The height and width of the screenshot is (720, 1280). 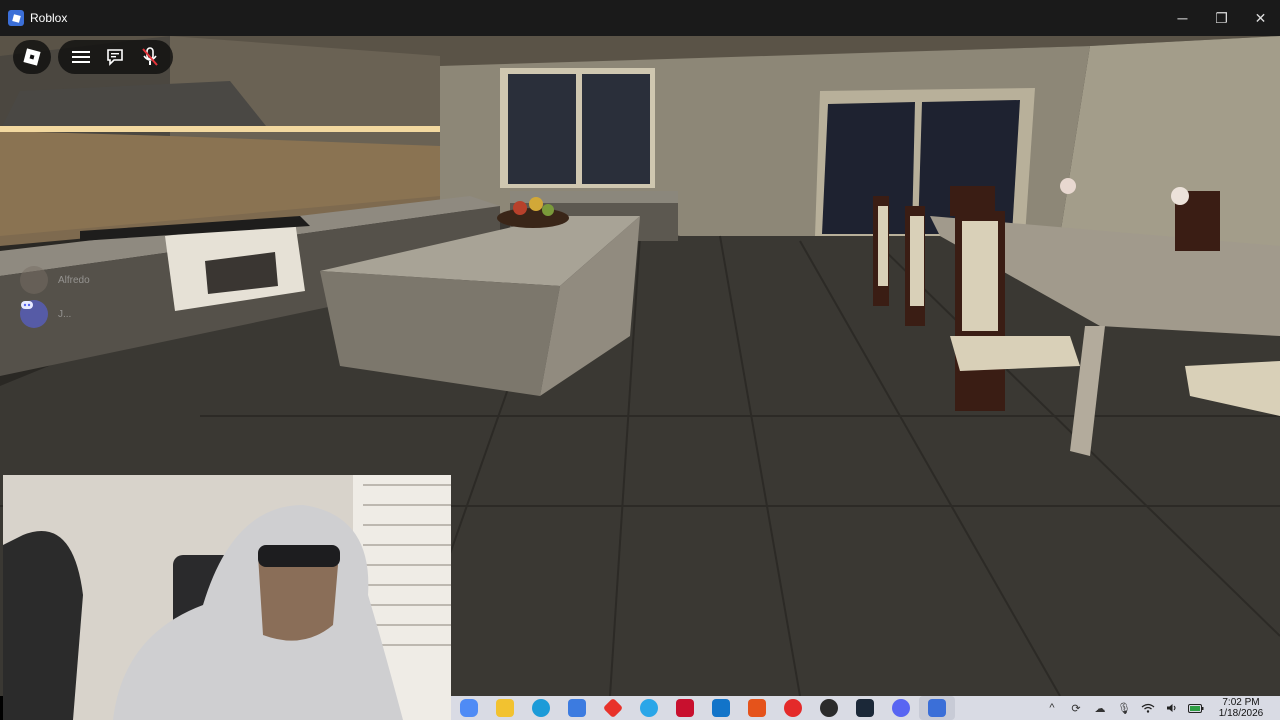 What do you see at coordinates (81, 57) in the screenshot?
I see `hamburger-menu-icon` at bounding box center [81, 57].